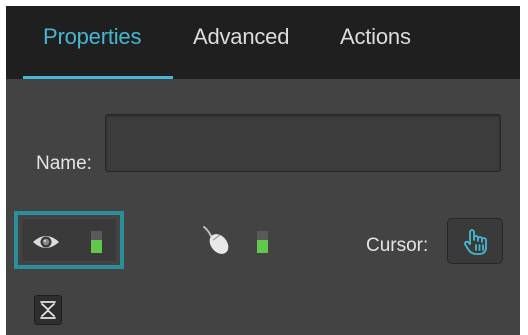  I want to click on collapse-icon, so click(48, 310).